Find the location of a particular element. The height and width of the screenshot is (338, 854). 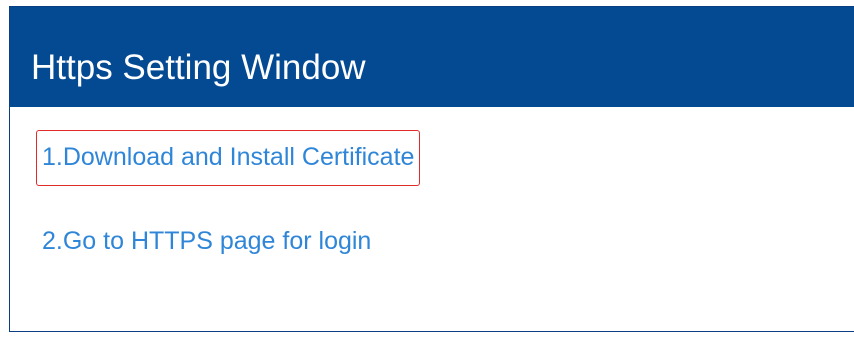

download-install-certificate-link: 1.Download and Install Certificate is located at coordinates (228, 158).